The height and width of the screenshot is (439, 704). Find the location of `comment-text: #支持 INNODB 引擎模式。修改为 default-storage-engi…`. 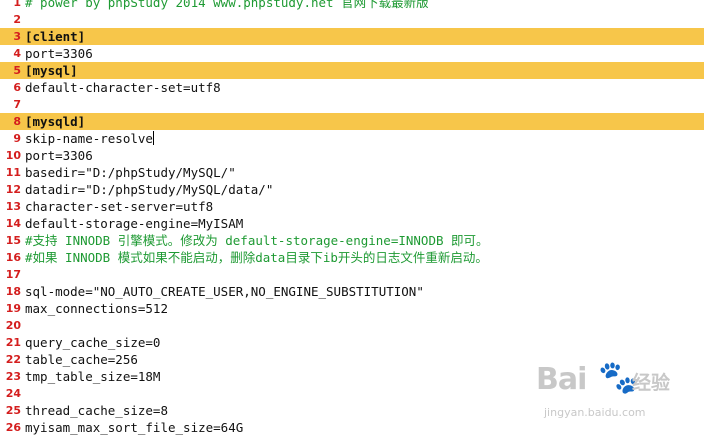

comment-text: #支持 INNODB 引擎模式。修改为 default-storage-engi… is located at coordinates (257, 240).